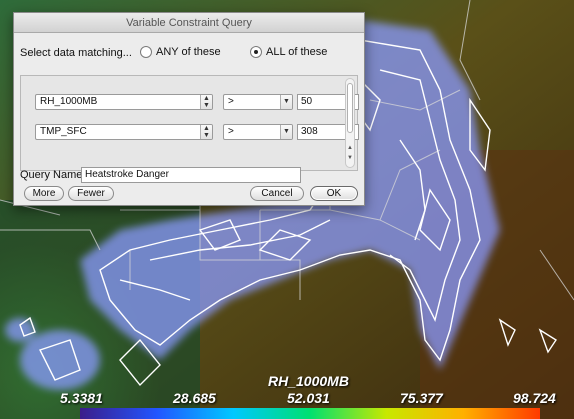 The height and width of the screenshot is (419, 574). I want to click on cancel-button: Cancel, so click(277, 193).